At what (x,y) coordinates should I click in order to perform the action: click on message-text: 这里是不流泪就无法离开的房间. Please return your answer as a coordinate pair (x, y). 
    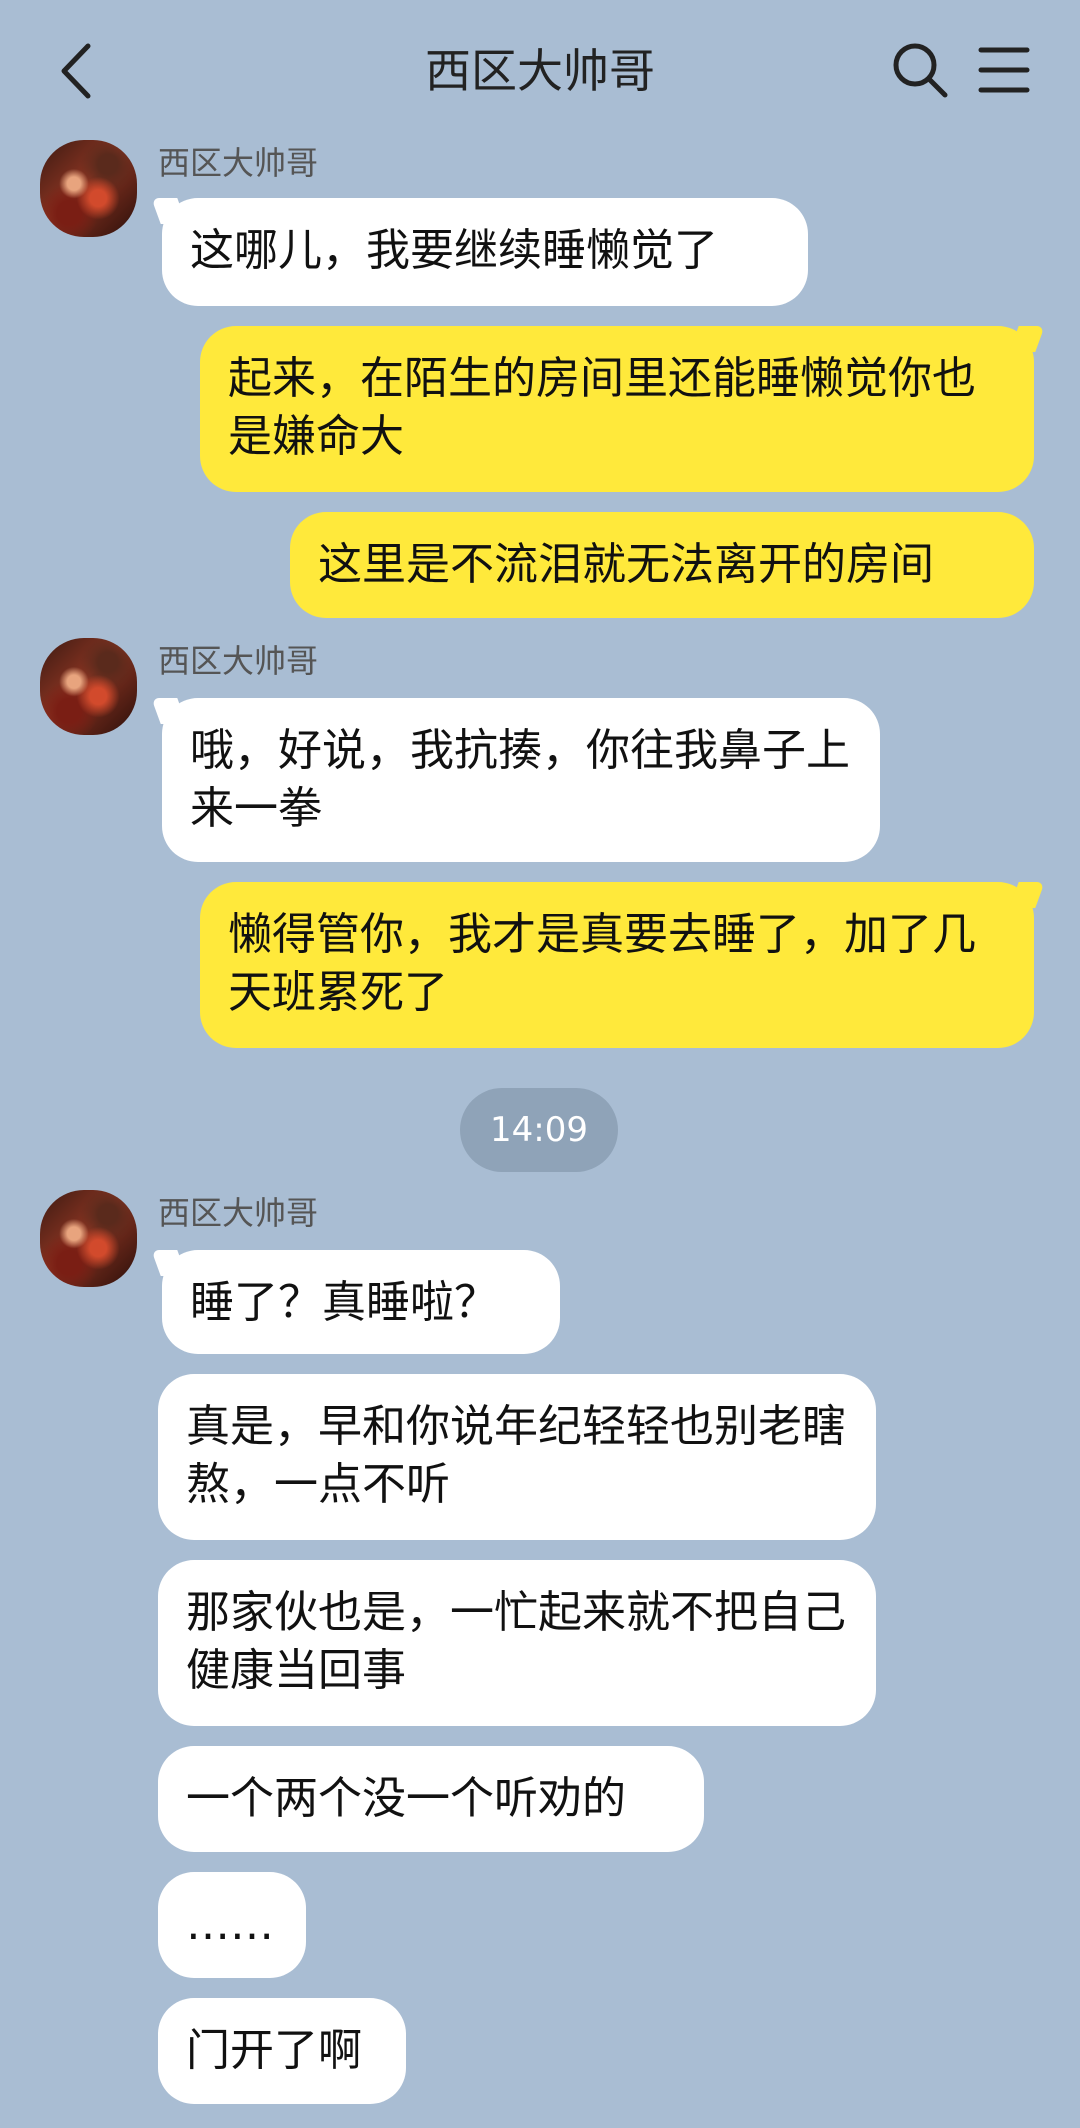
    Looking at the image, I should click on (626, 564).